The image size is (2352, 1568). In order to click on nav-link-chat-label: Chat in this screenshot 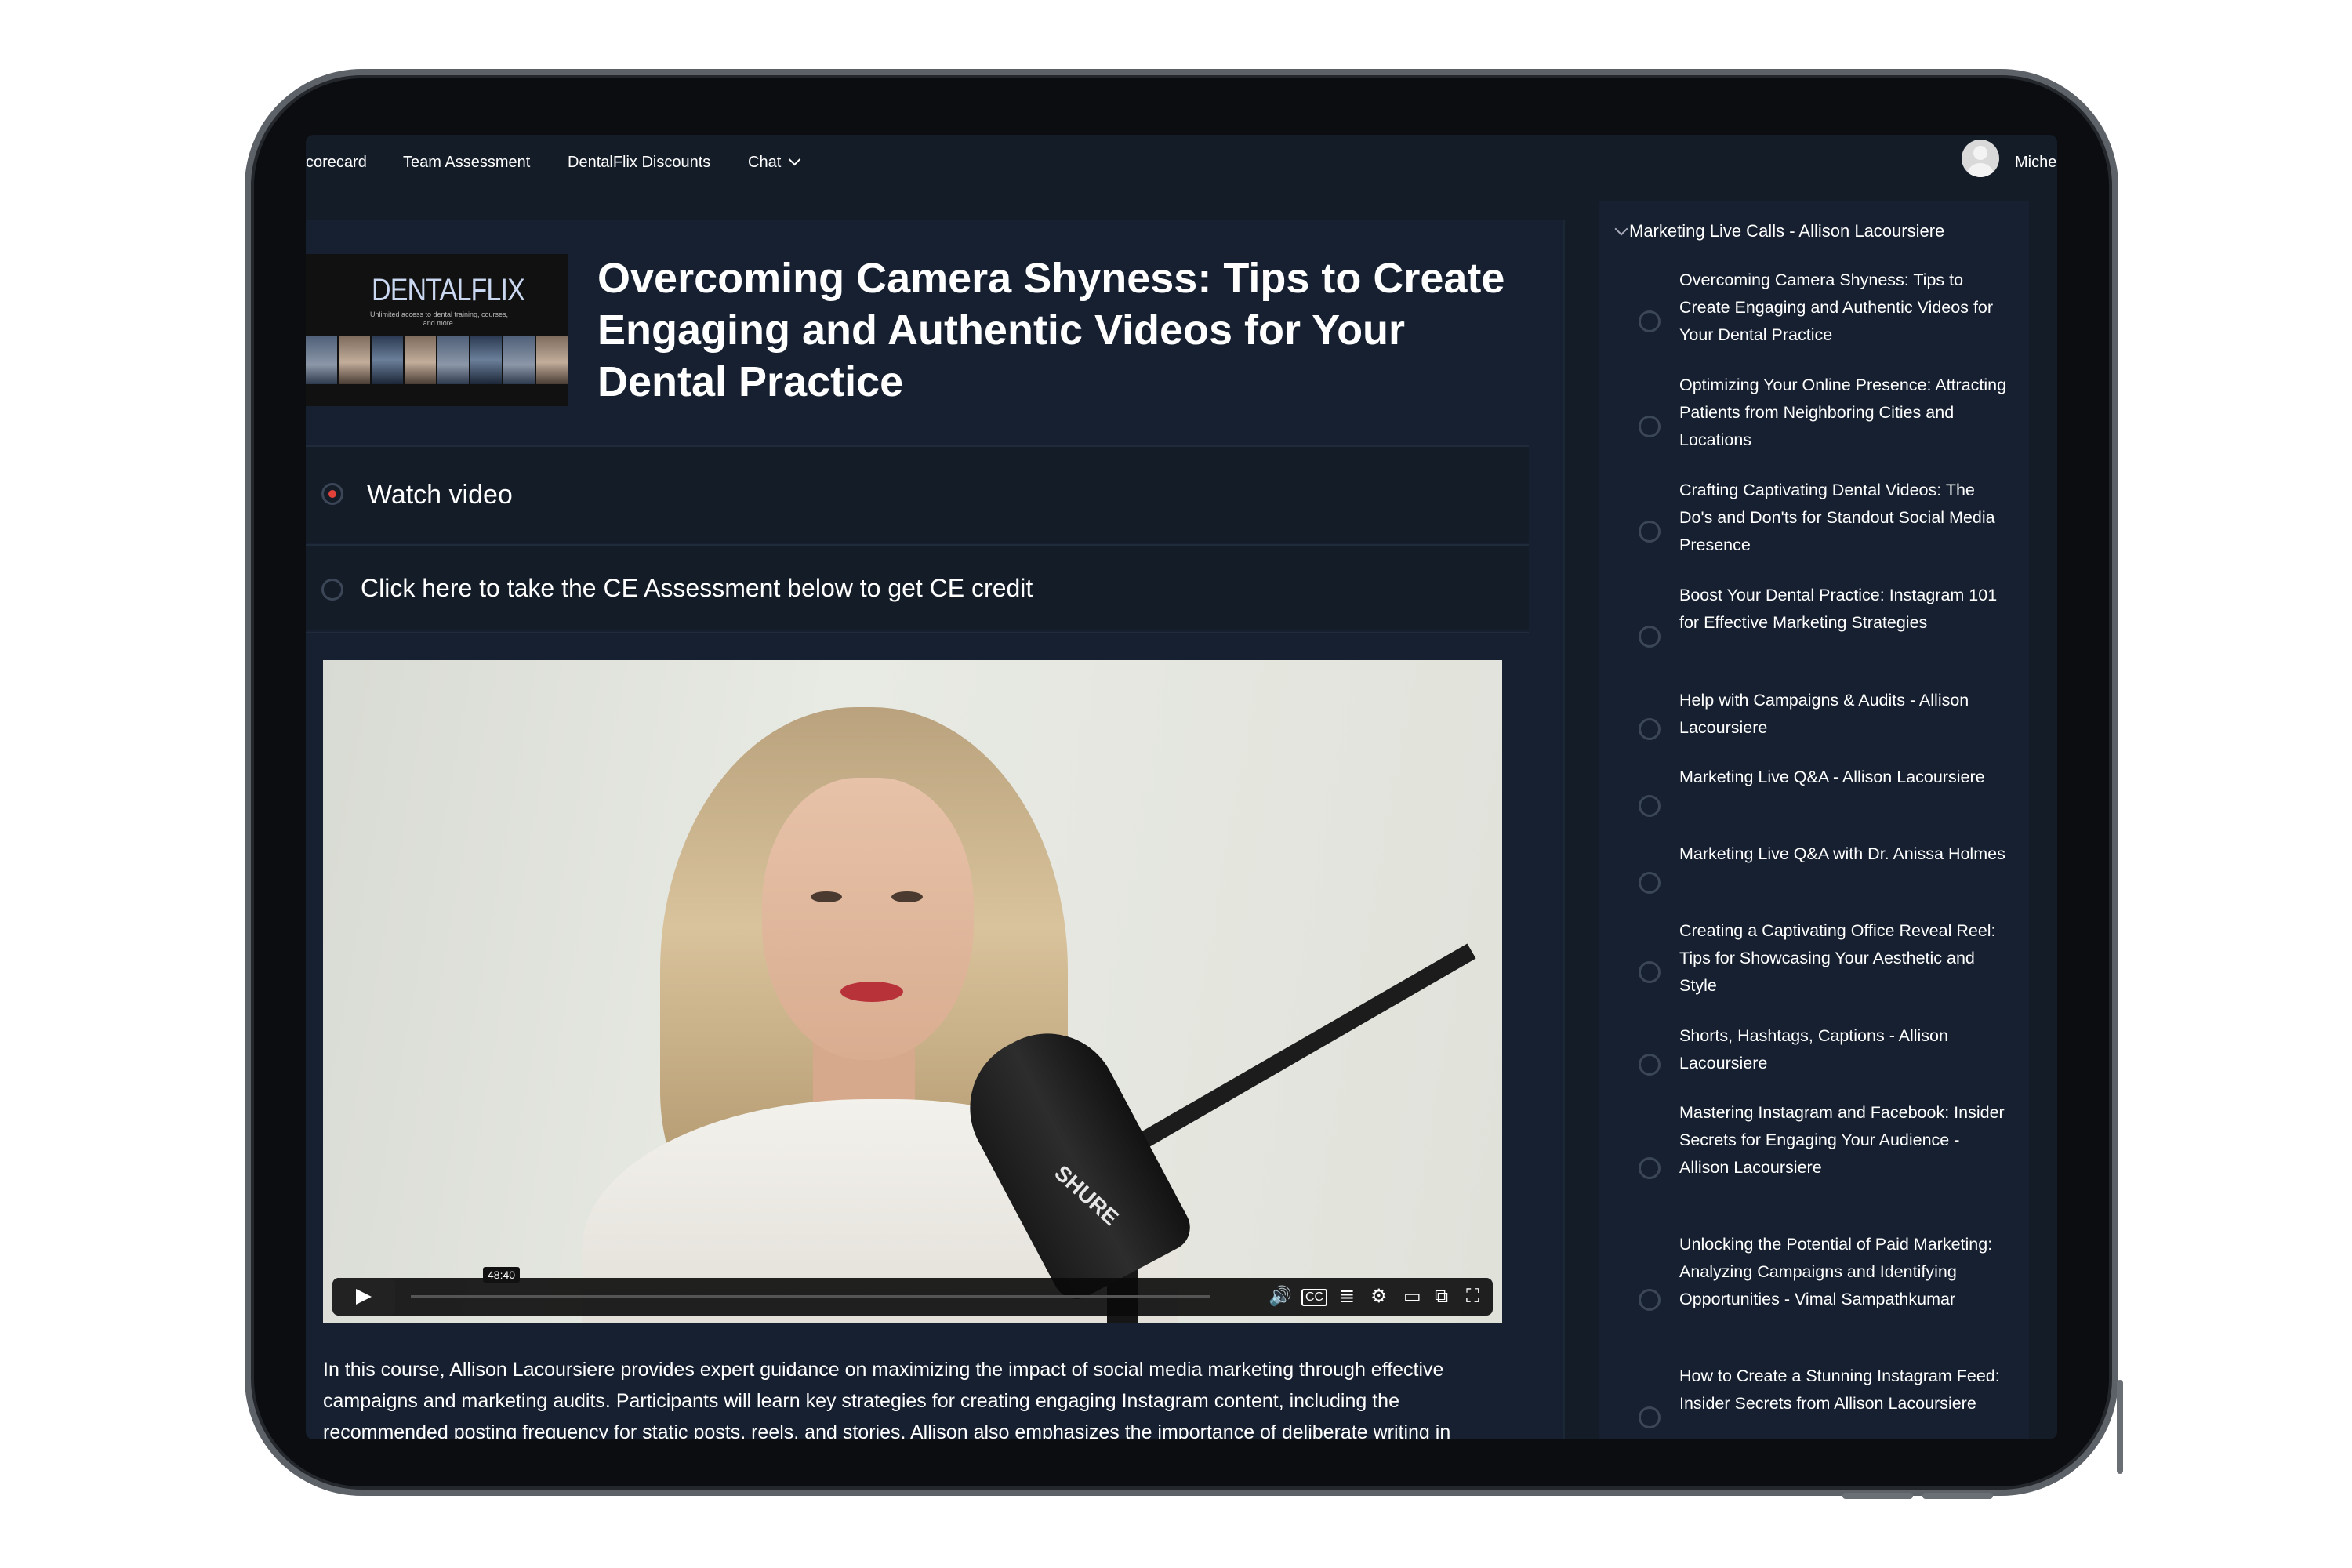, I will do `click(765, 162)`.